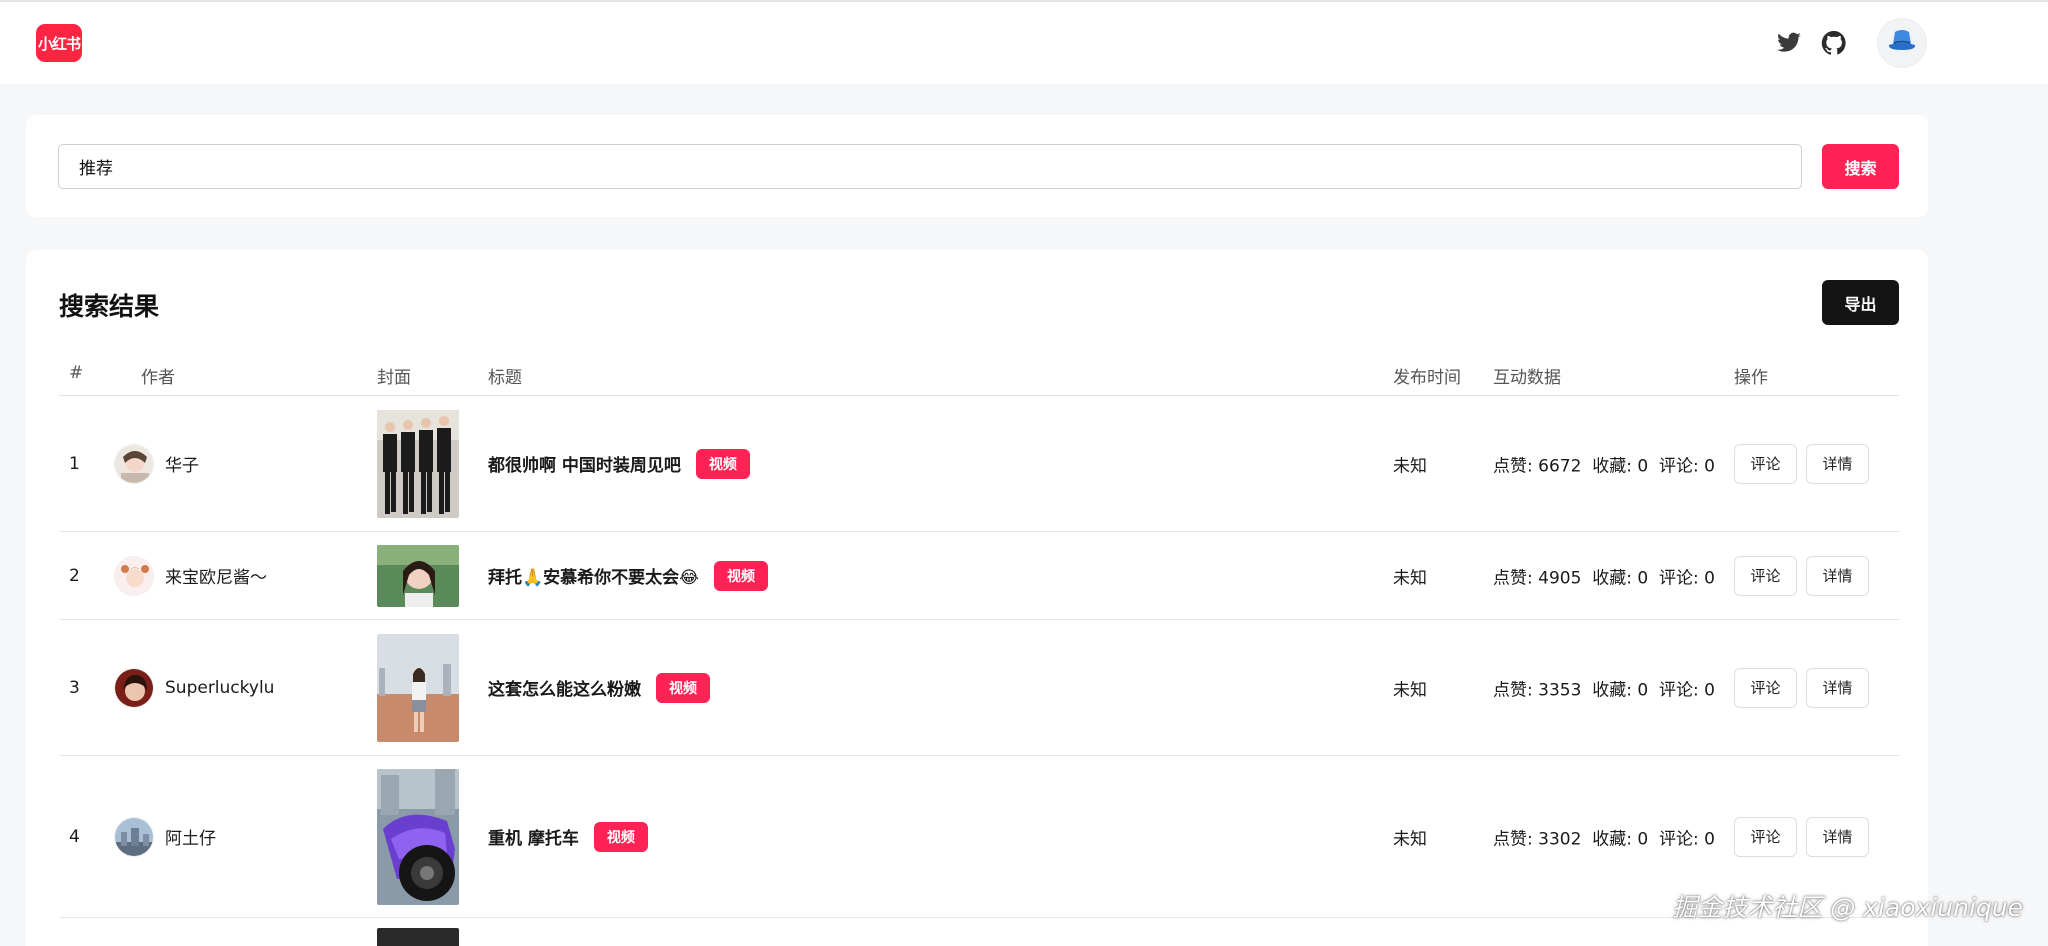  What do you see at coordinates (979, 932) in the screenshot?
I see `table-row` at bounding box center [979, 932].